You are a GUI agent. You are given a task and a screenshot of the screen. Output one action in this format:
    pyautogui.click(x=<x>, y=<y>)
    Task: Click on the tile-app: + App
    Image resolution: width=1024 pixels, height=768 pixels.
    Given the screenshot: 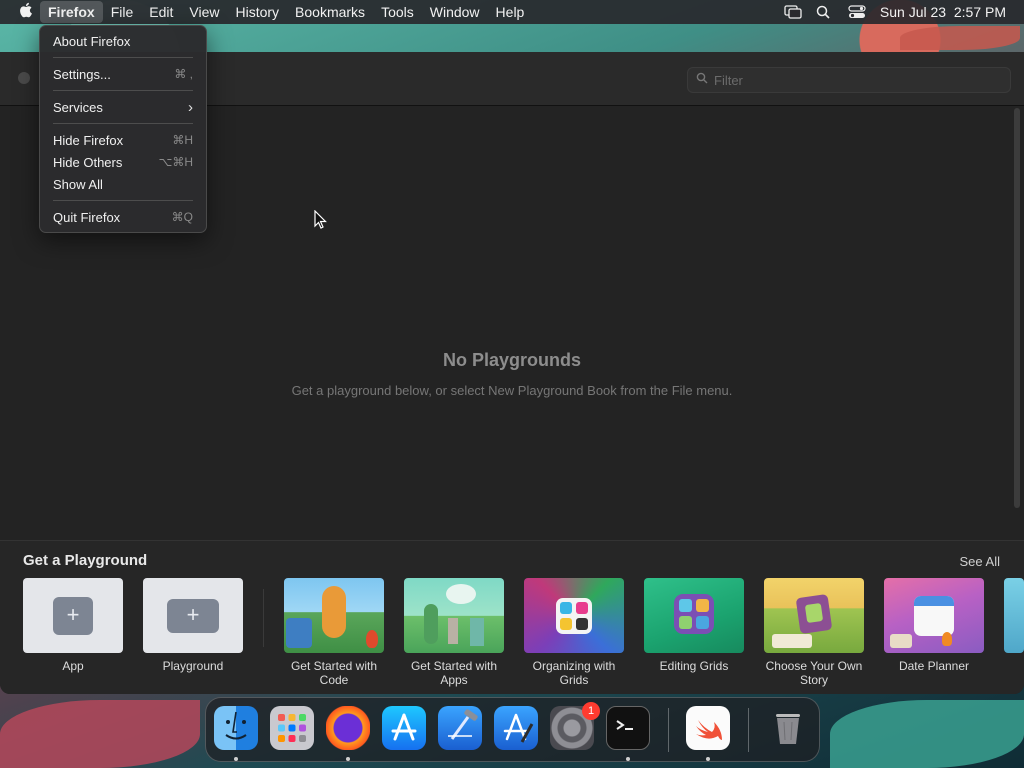 What is the action you would take?
    pyautogui.click(x=73, y=625)
    